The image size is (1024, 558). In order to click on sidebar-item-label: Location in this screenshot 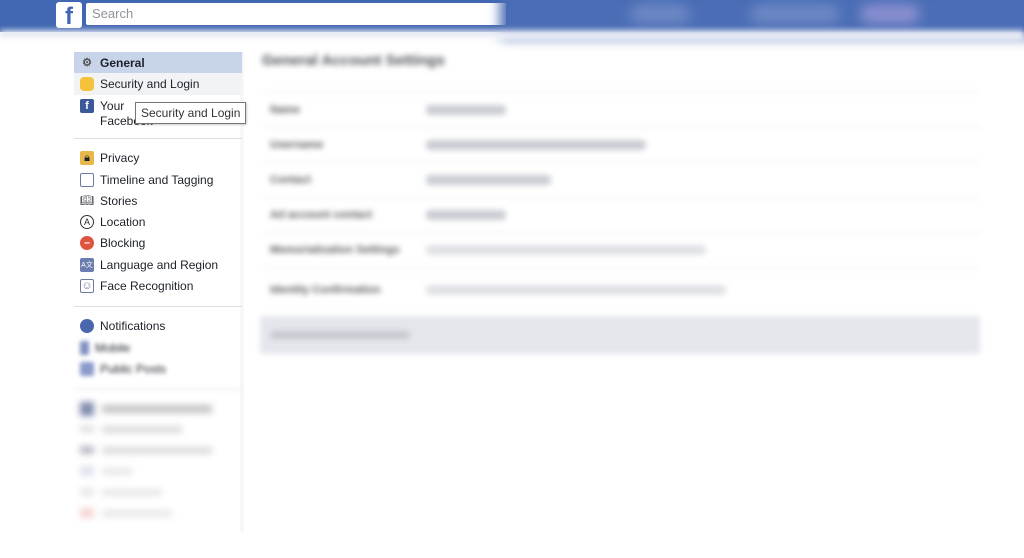, I will do `click(123, 222)`.